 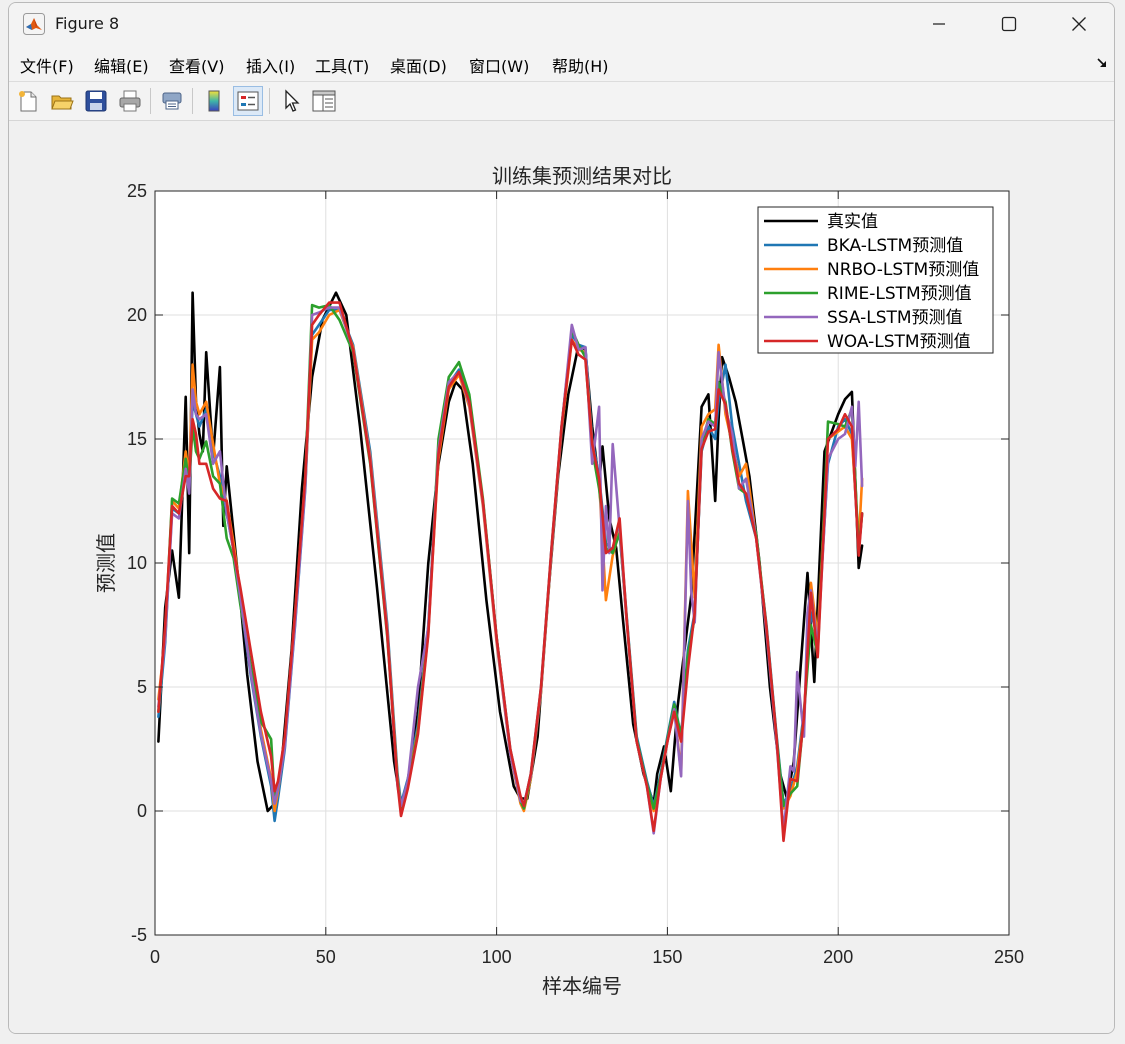 I want to click on minimize-icon, so click(x=939, y=24).